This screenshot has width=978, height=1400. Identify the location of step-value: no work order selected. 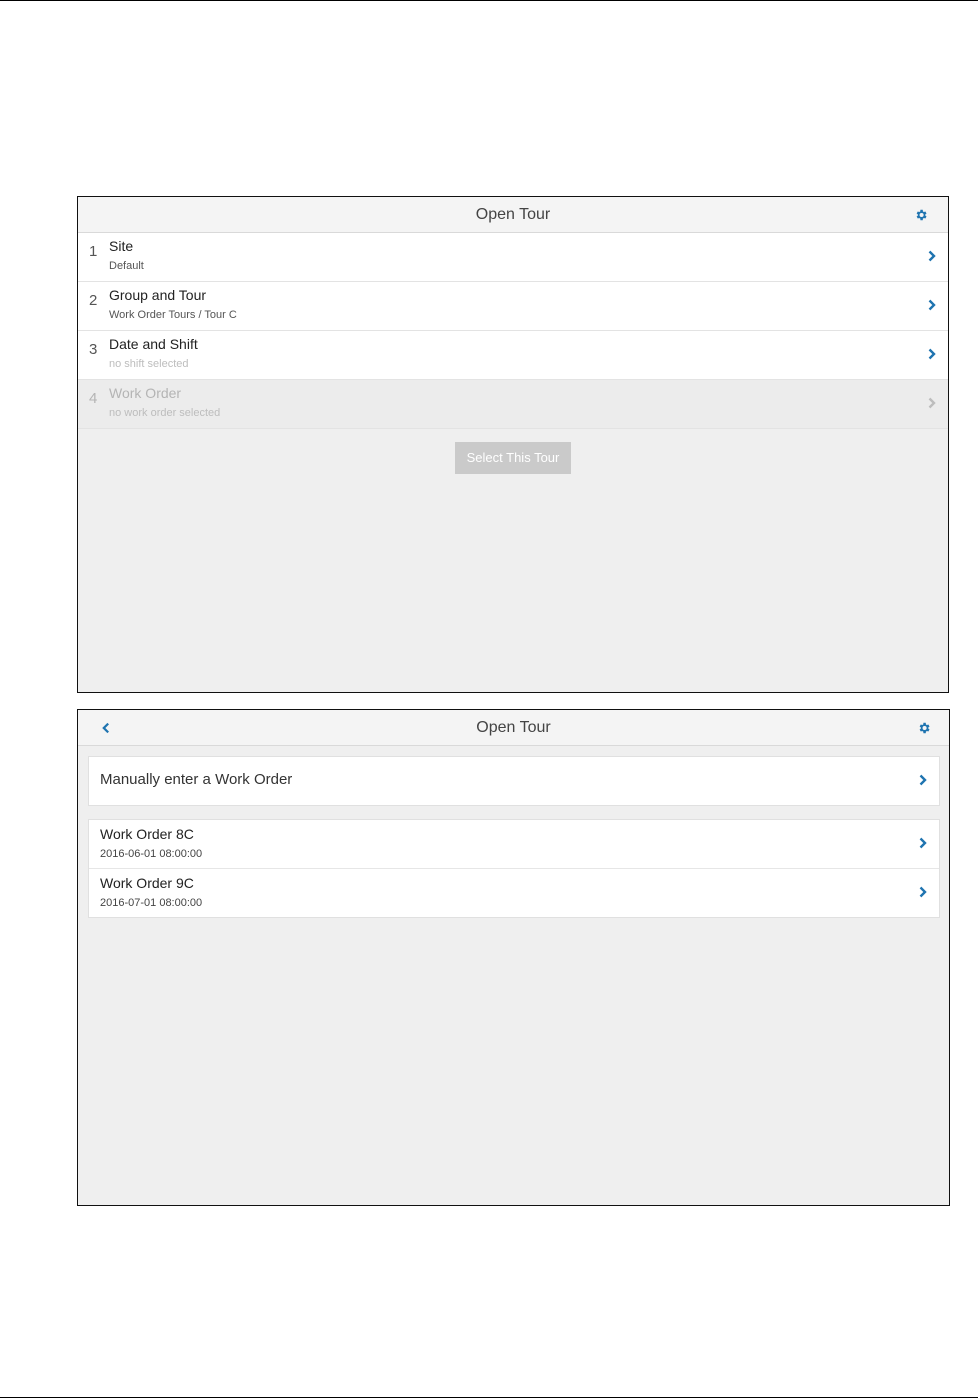
(165, 413).